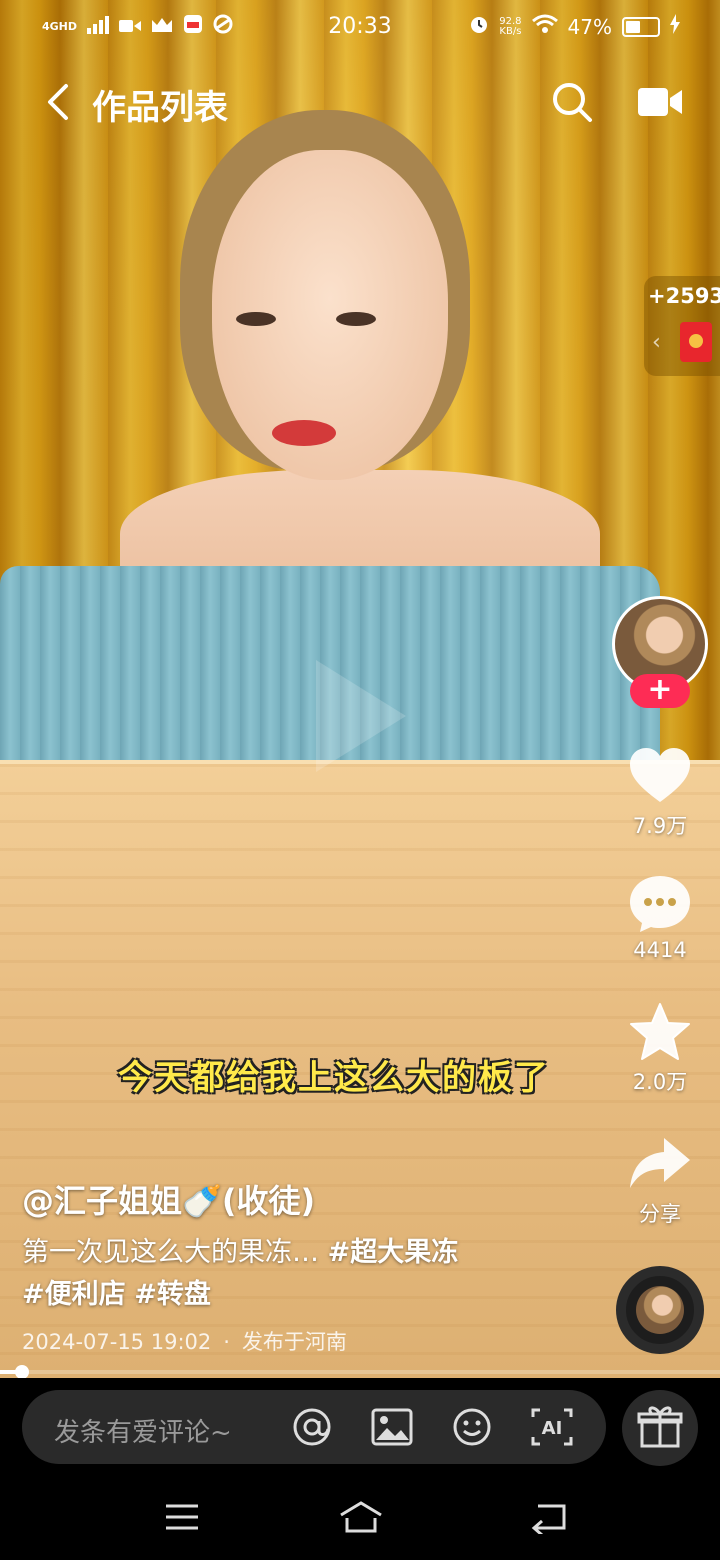  Describe the element at coordinates (479, 26) in the screenshot. I see `alarm-icon` at that location.